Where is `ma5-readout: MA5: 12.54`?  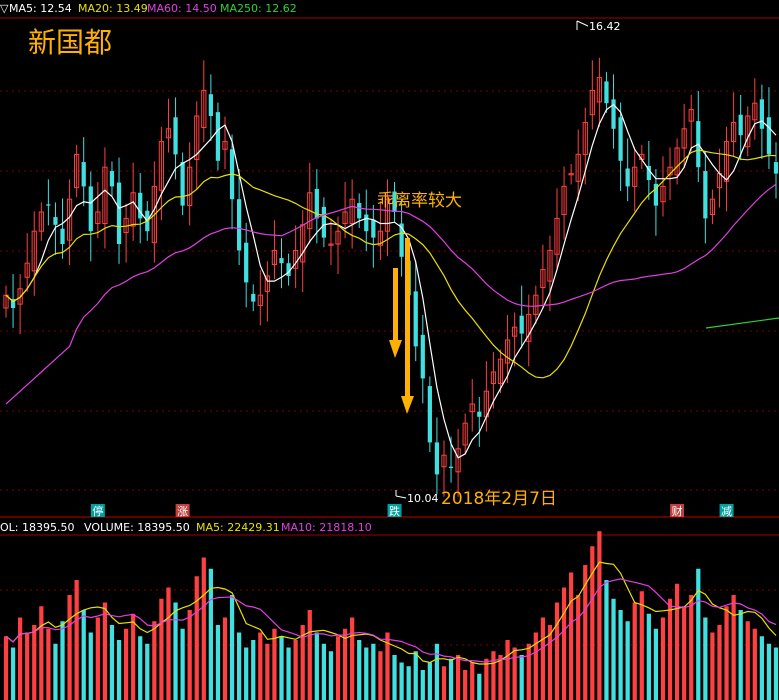
ma5-readout: MA5: 12.54 is located at coordinates (40, 8).